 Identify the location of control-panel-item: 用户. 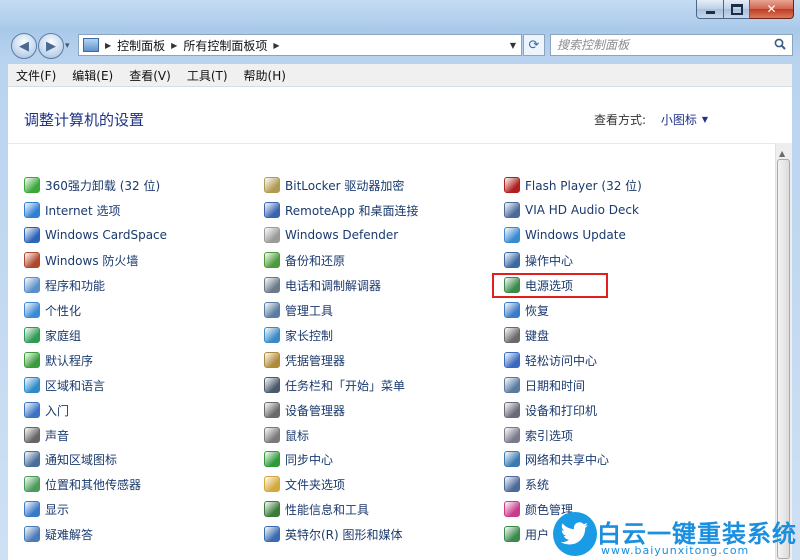
(526, 534).